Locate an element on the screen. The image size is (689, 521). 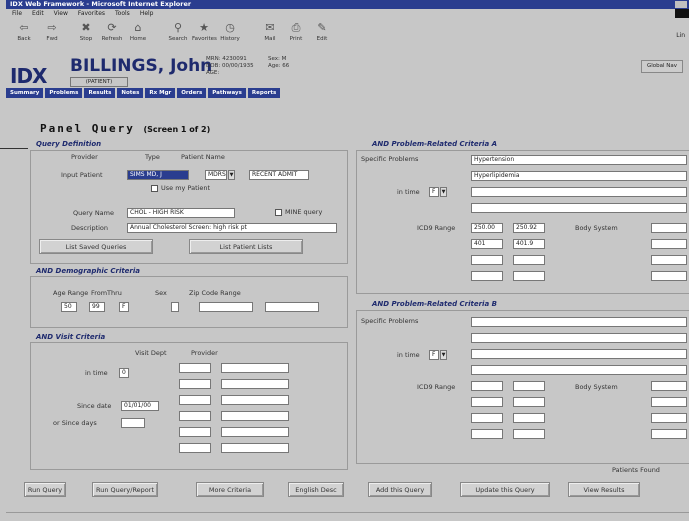
mail-button: ✉ Mail is located at coordinates (270, 35).